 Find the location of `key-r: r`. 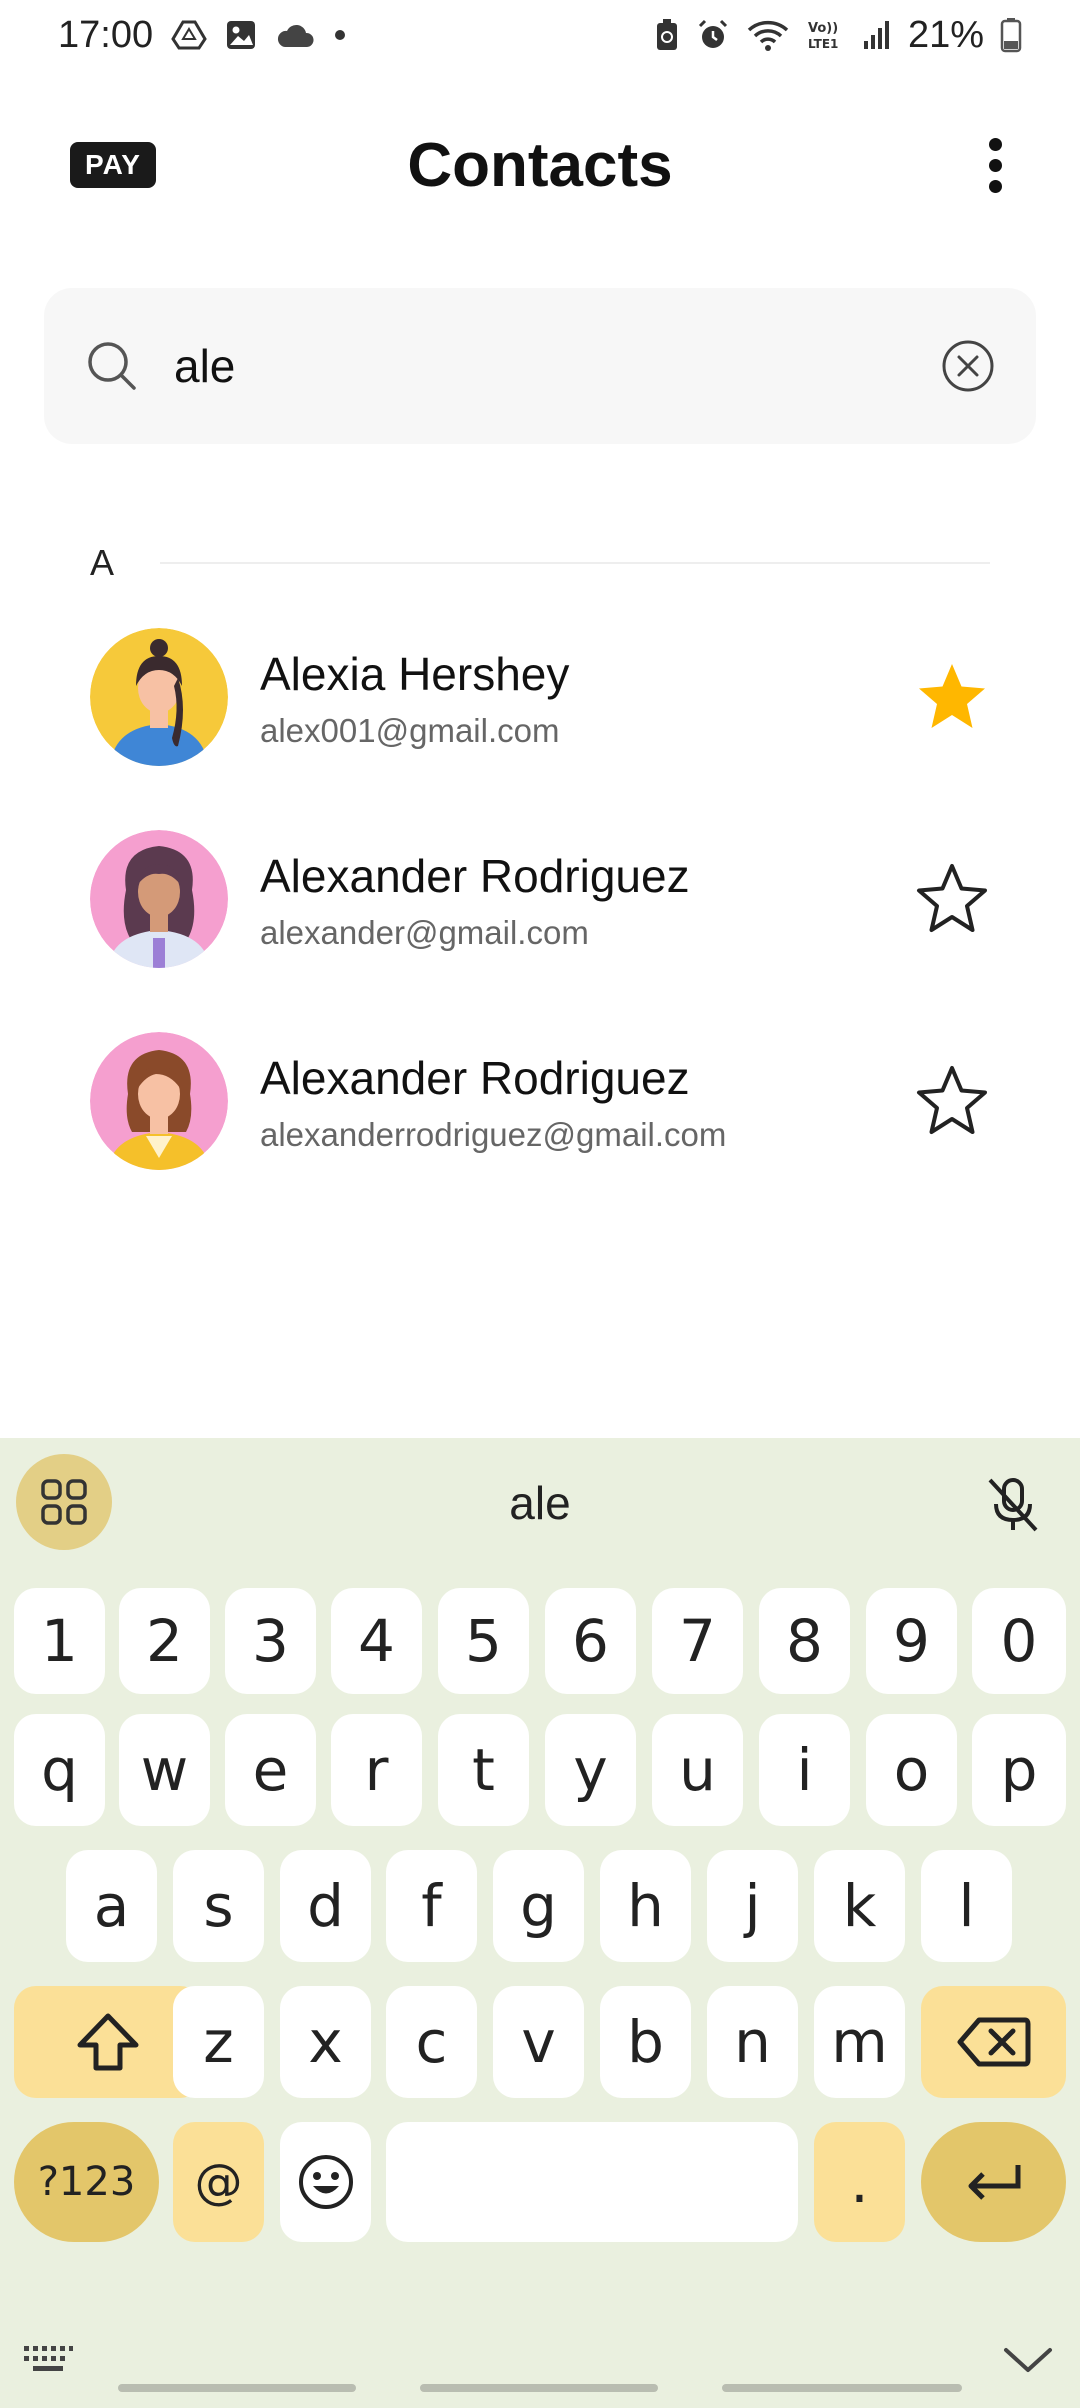

key-r: r is located at coordinates (376, 1770).